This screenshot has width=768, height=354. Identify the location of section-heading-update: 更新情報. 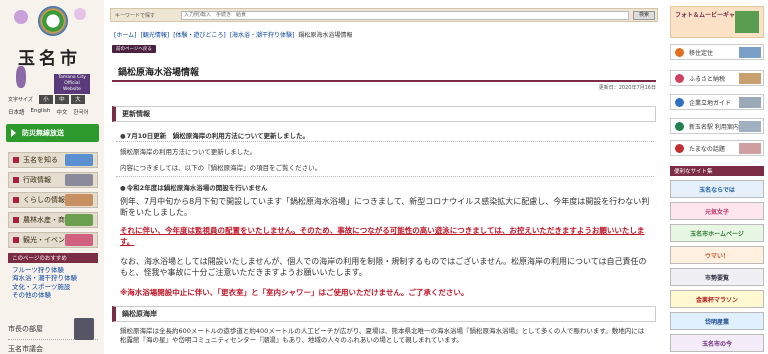
(384, 114).